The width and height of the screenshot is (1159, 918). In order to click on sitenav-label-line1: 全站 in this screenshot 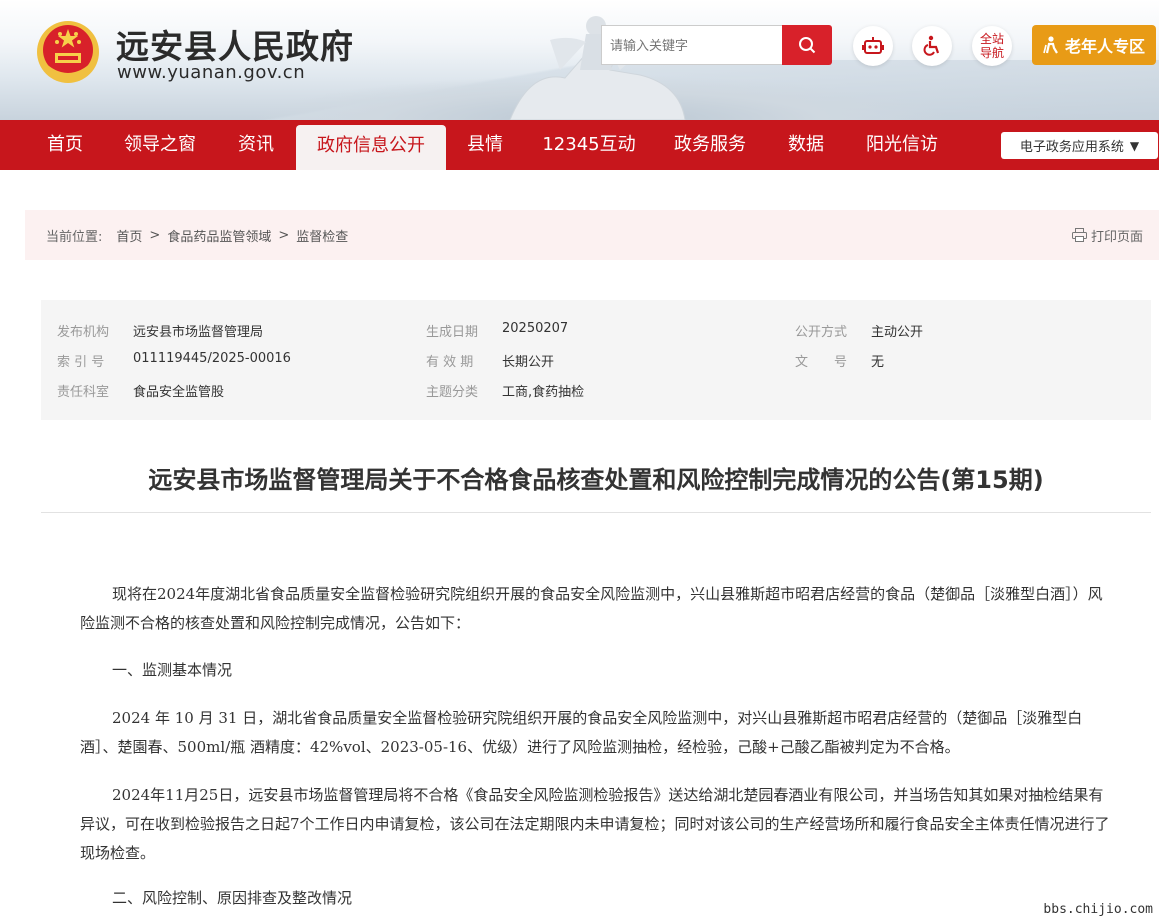, I will do `click(991, 39)`.